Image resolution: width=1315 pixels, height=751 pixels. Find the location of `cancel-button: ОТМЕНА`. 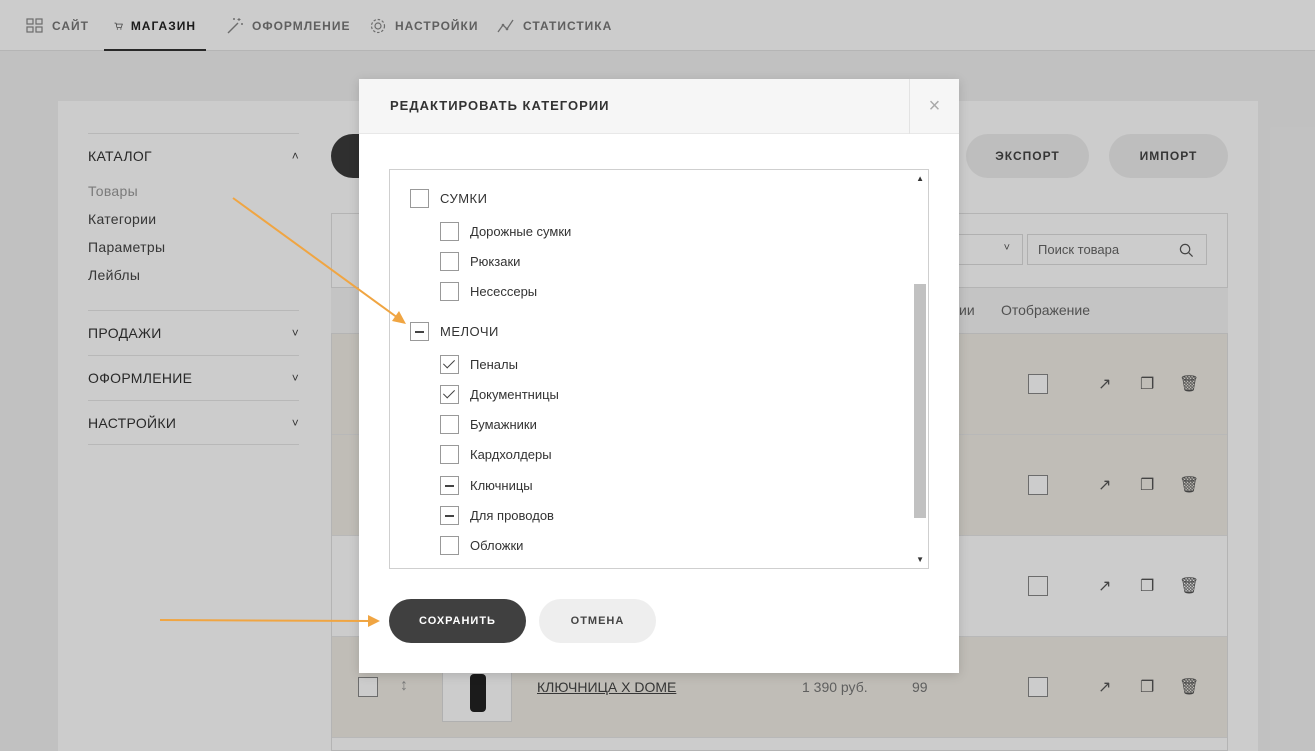

cancel-button: ОТМЕНА is located at coordinates (597, 621).